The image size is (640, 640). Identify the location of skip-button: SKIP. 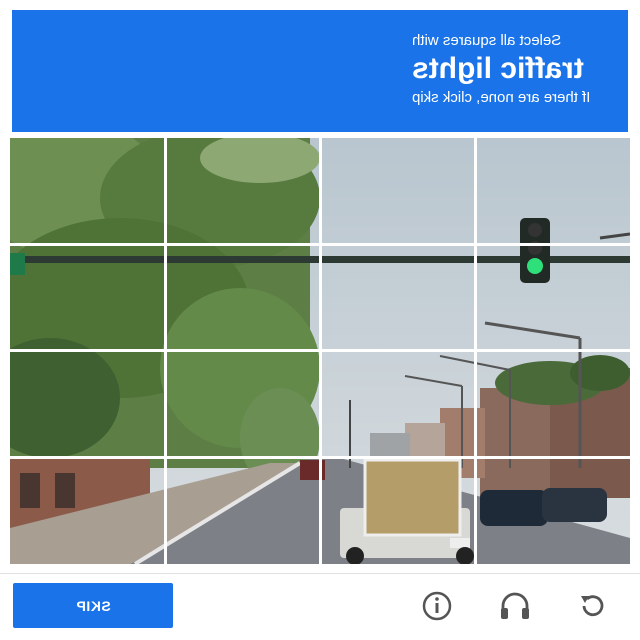
(93, 605).